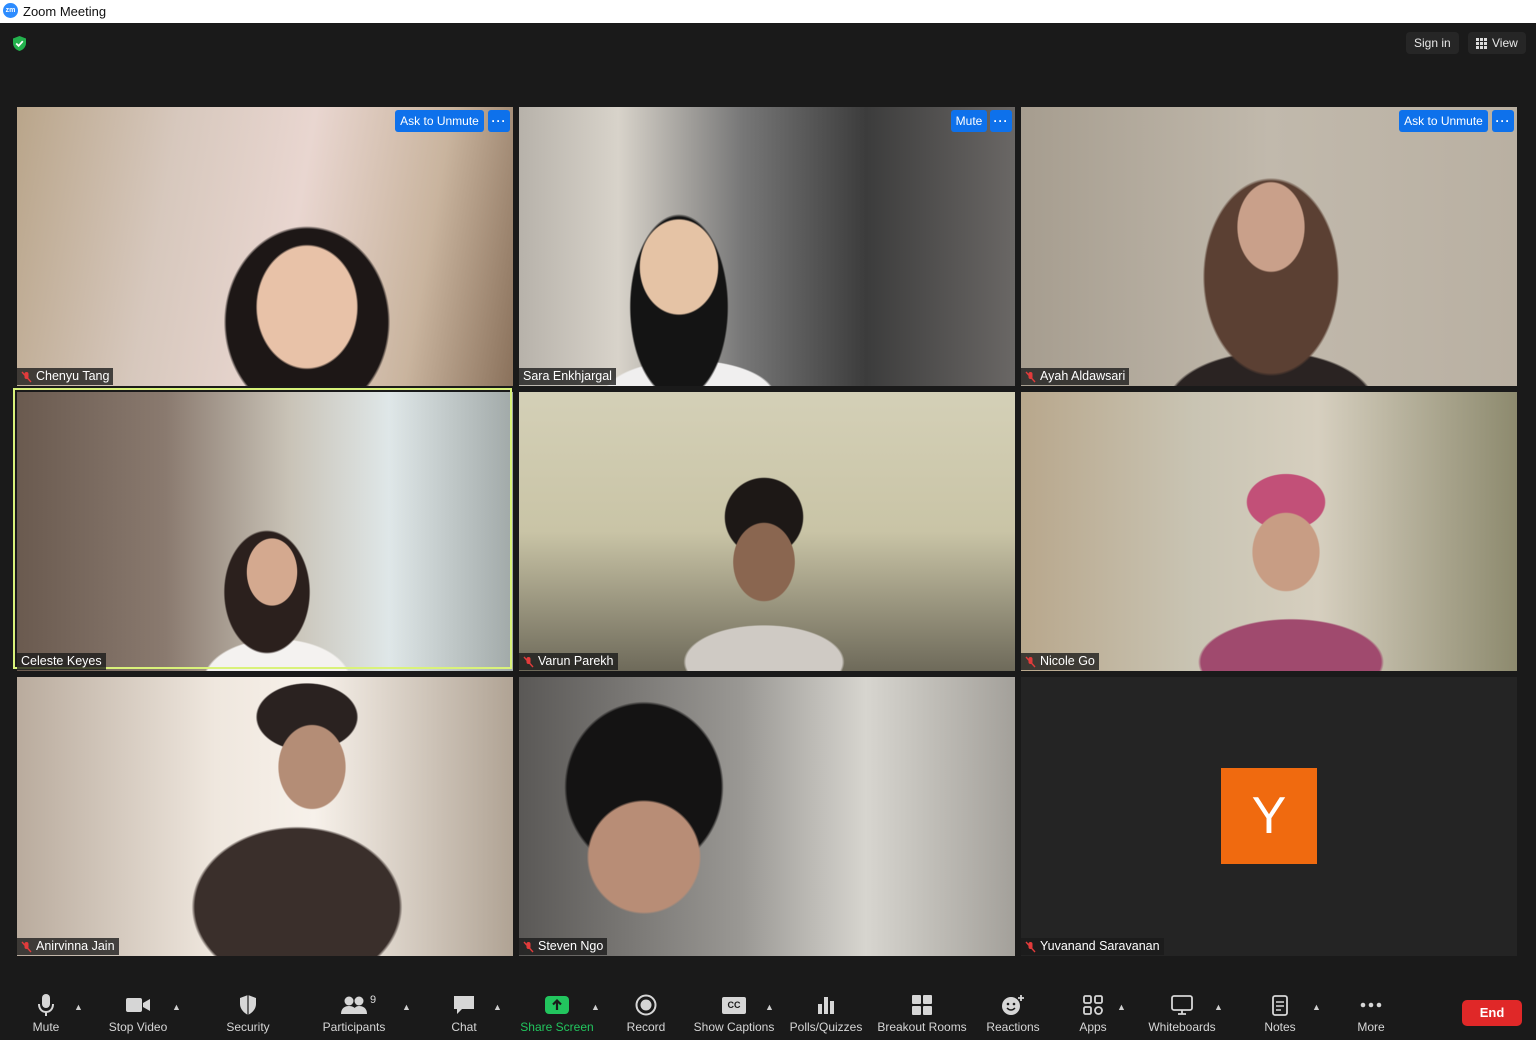 This screenshot has height=1040, width=1536. I want to click on breakout-rooms-icon, so click(922, 1005).